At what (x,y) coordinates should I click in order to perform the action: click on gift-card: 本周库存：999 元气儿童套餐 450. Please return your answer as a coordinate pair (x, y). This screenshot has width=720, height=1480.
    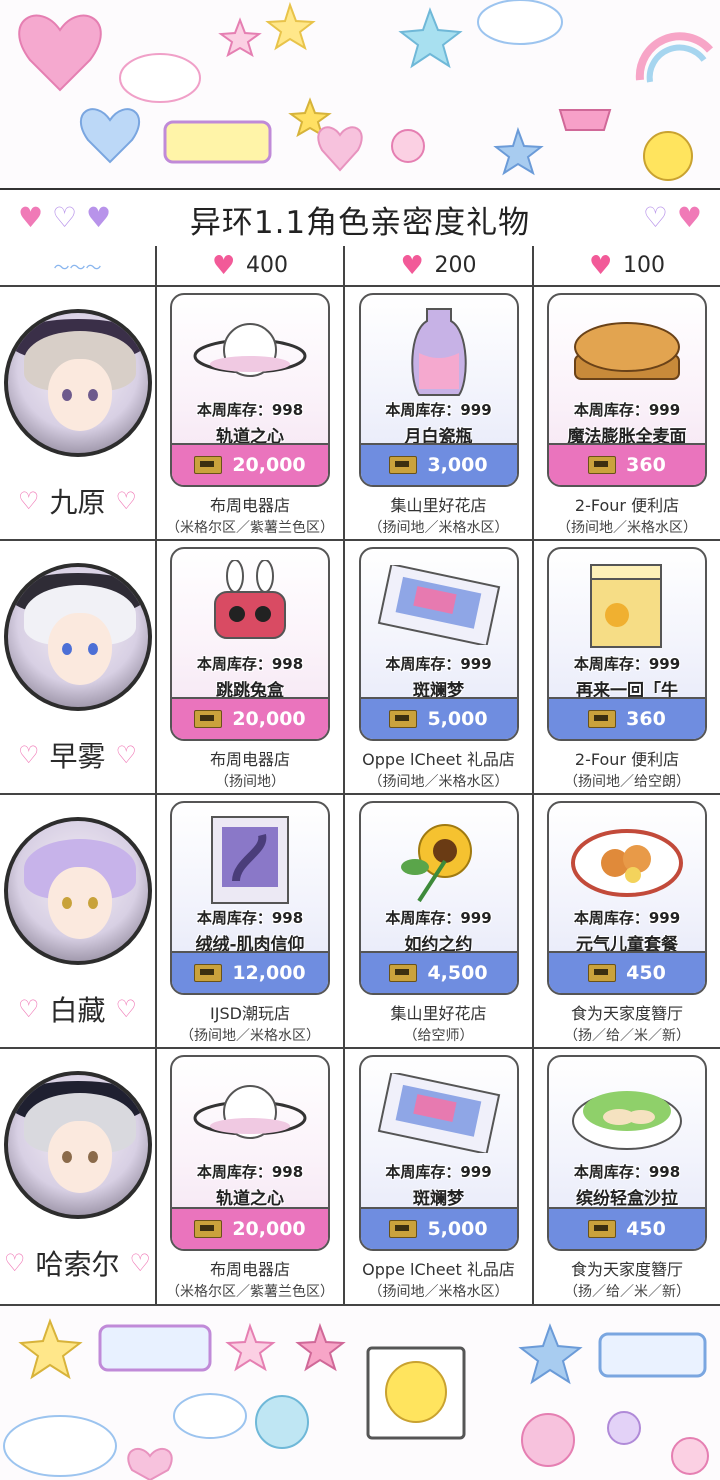
    Looking at the image, I should click on (627, 898).